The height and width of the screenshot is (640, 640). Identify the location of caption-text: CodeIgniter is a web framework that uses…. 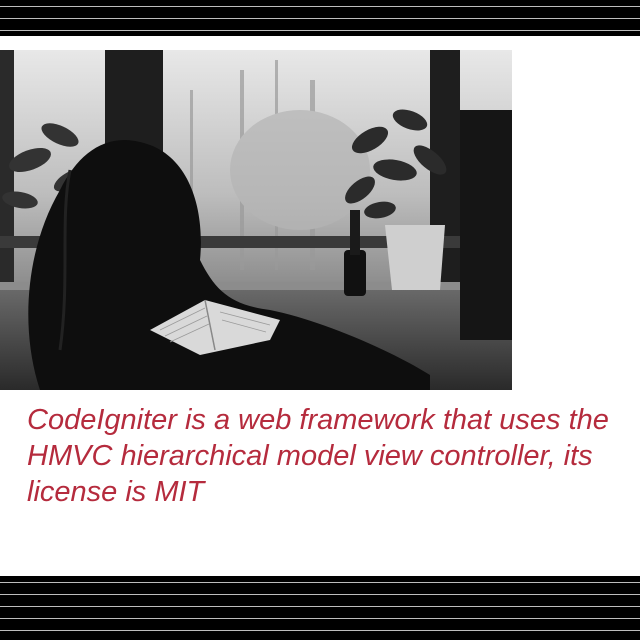
(318, 456).